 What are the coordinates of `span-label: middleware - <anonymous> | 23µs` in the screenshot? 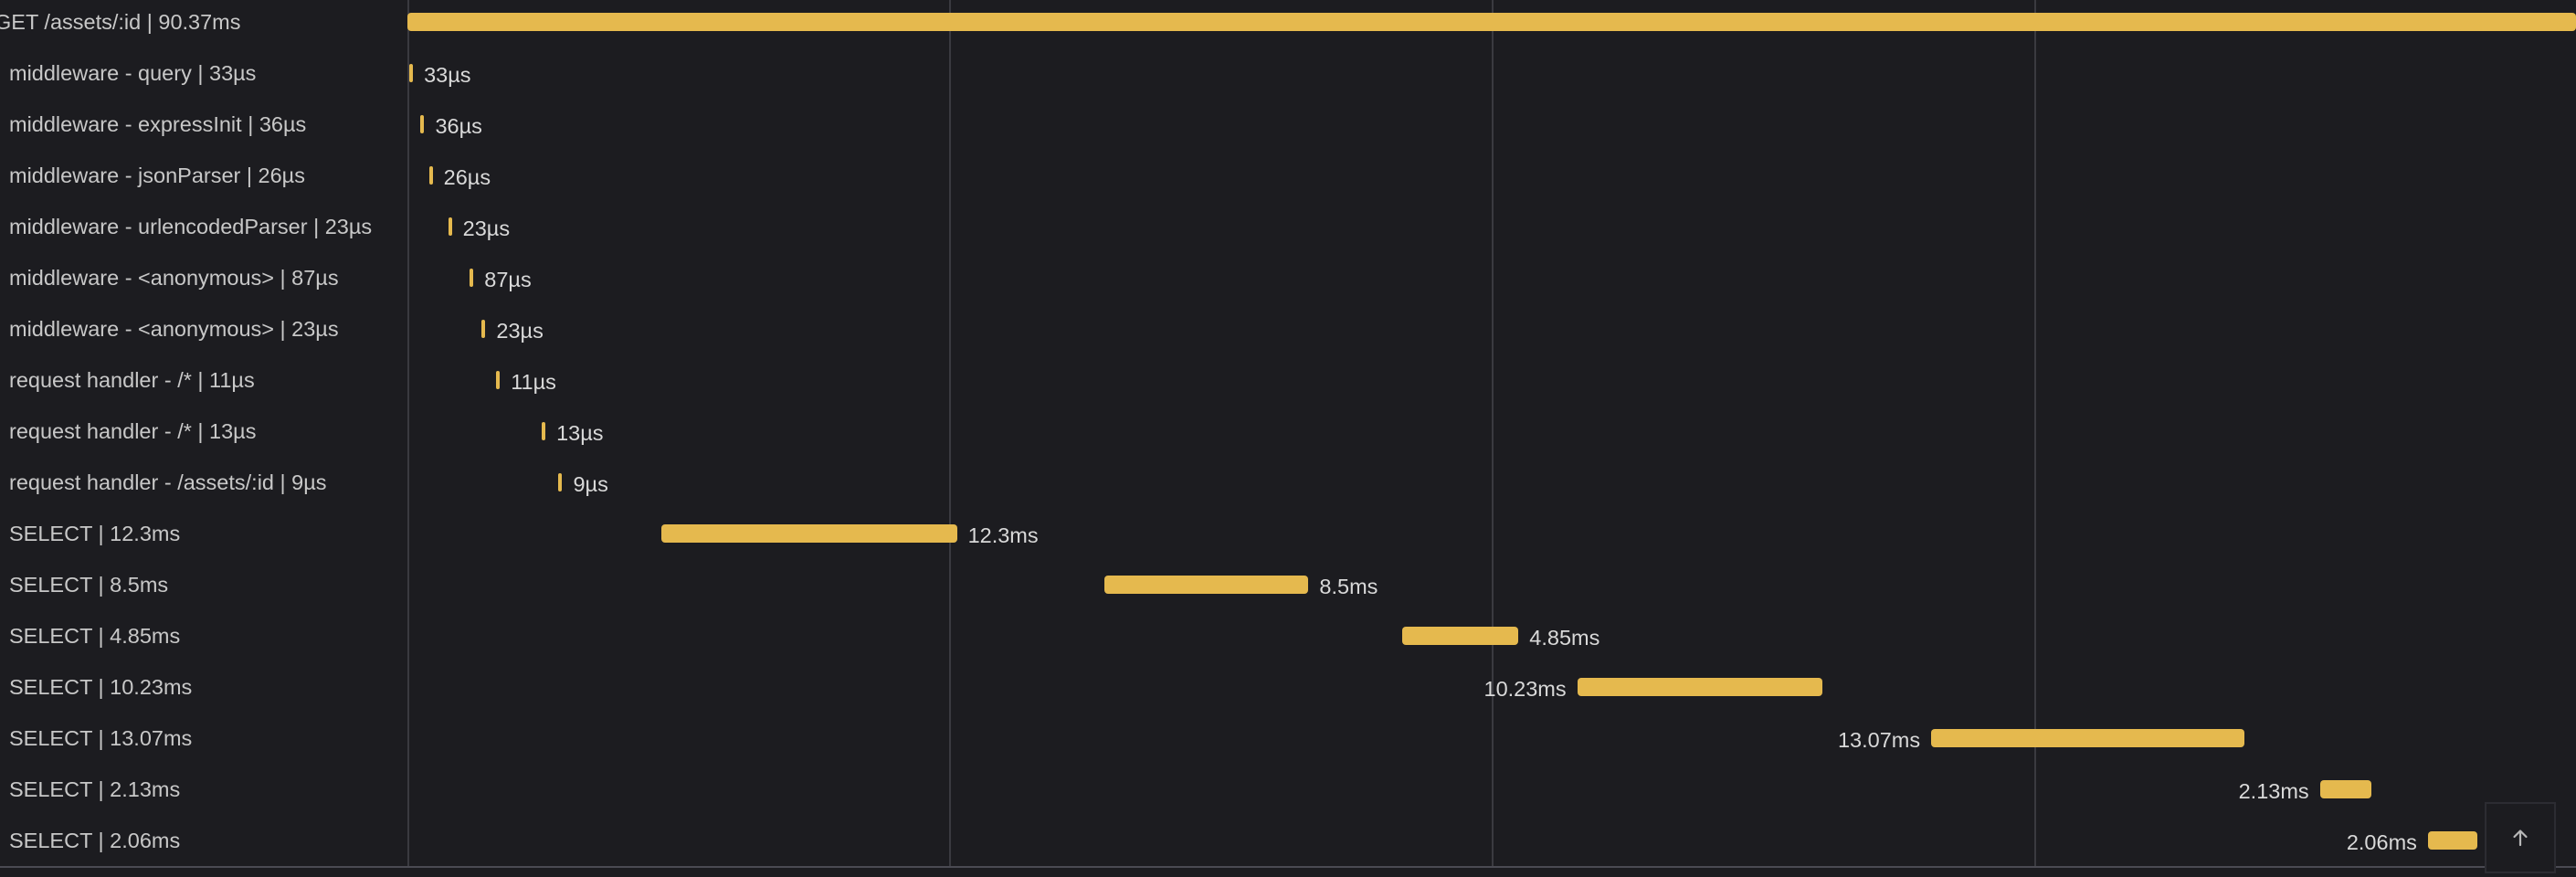 It's located at (174, 333).